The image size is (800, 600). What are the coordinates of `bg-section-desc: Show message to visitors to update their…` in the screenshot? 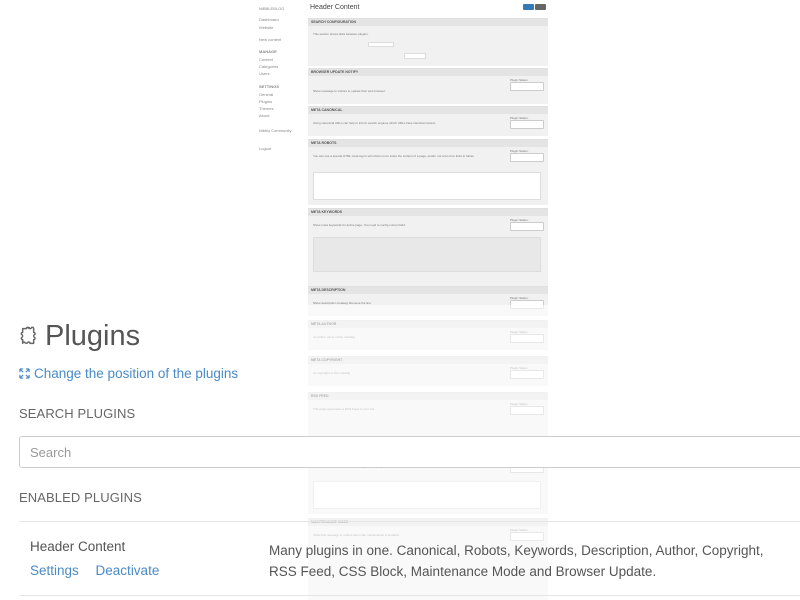 It's located at (349, 91).